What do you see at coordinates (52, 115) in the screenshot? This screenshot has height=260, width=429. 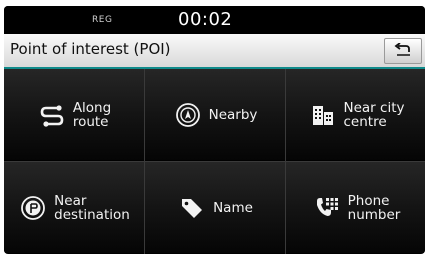 I see `route-icon` at bounding box center [52, 115].